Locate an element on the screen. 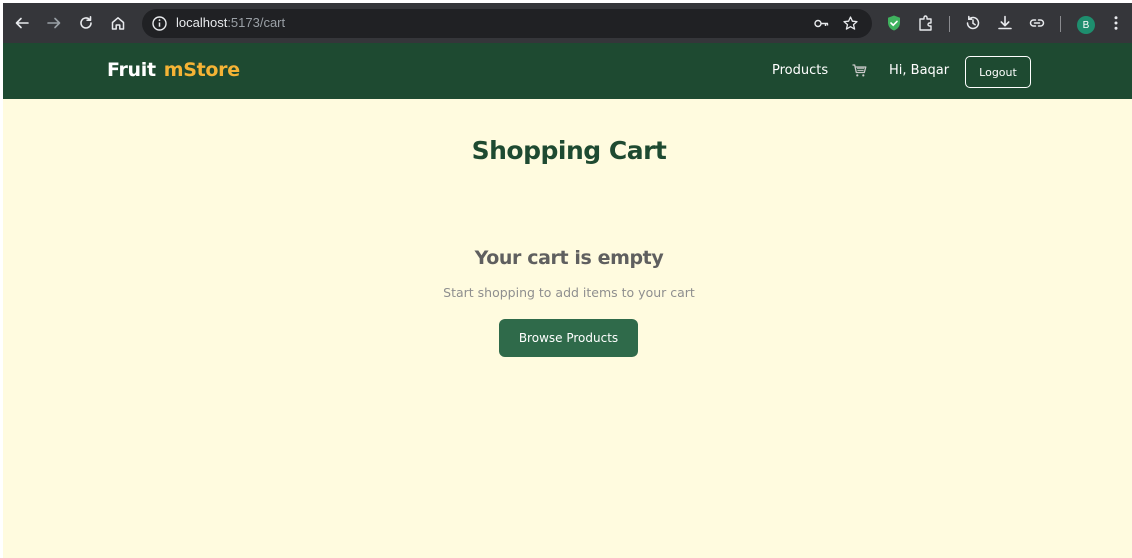 Image resolution: width=1132 pixels, height=558 pixels. url-path: :5173/cart is located at coordinates (256, 22).